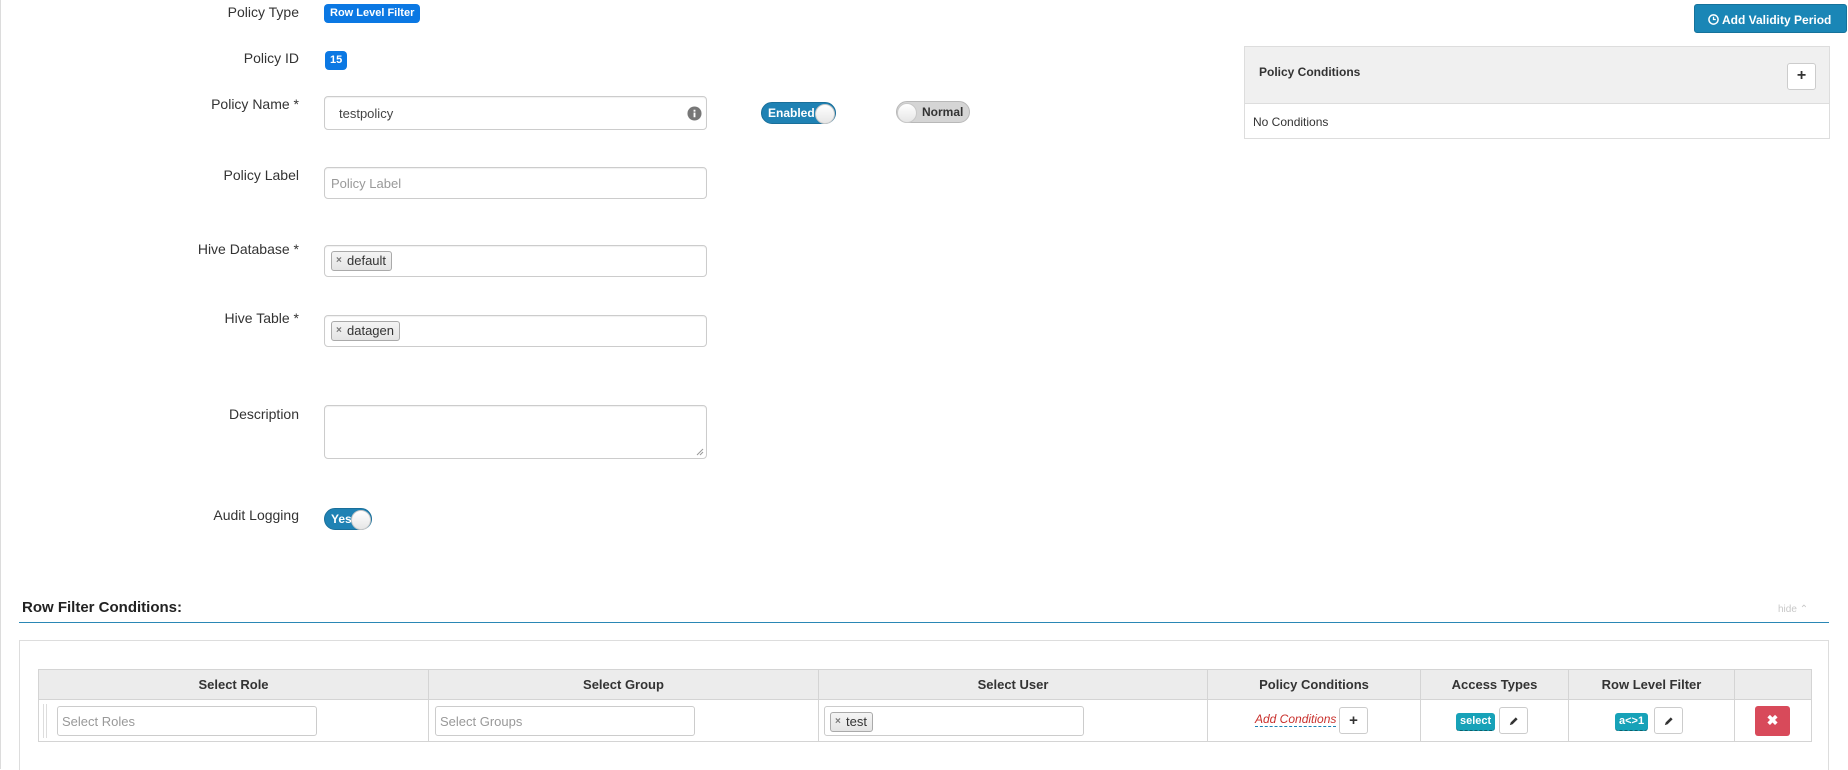 This screenshot has height=770, width=1848. What do you see at coordinates (515, 183) in the screenshot?
I see `policy-label-input: Policy Label` at bounding box center [515, 183].